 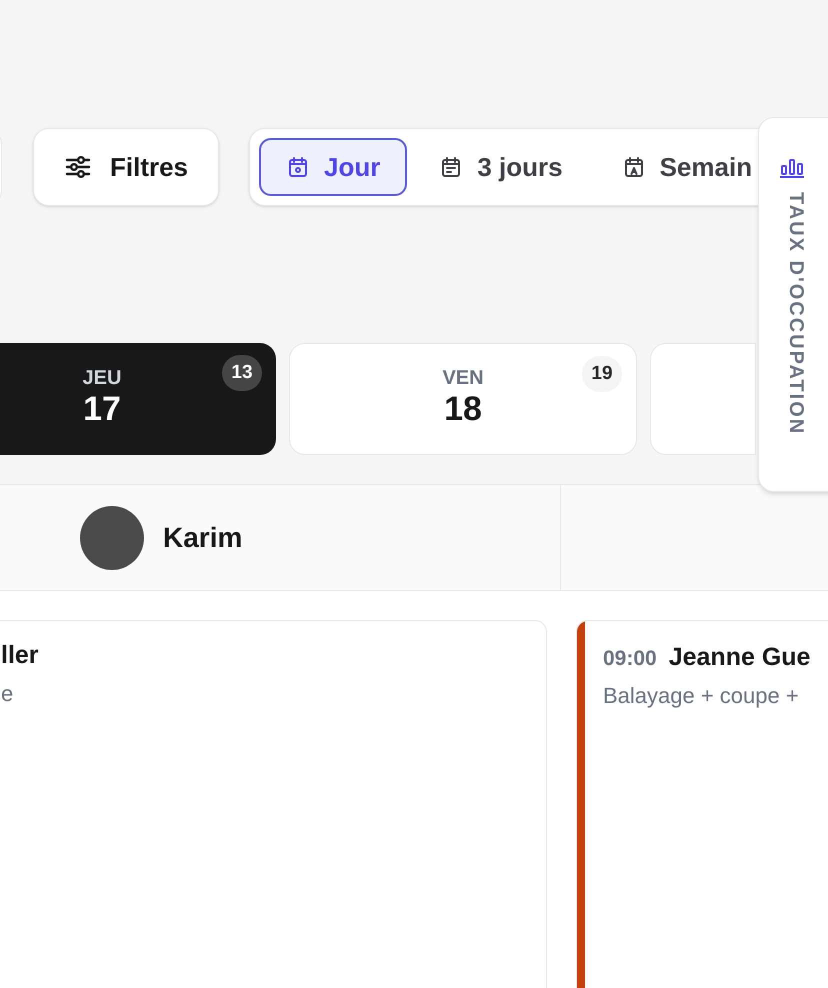 I want to click on date-number: 17, so click(x=102, y=409).